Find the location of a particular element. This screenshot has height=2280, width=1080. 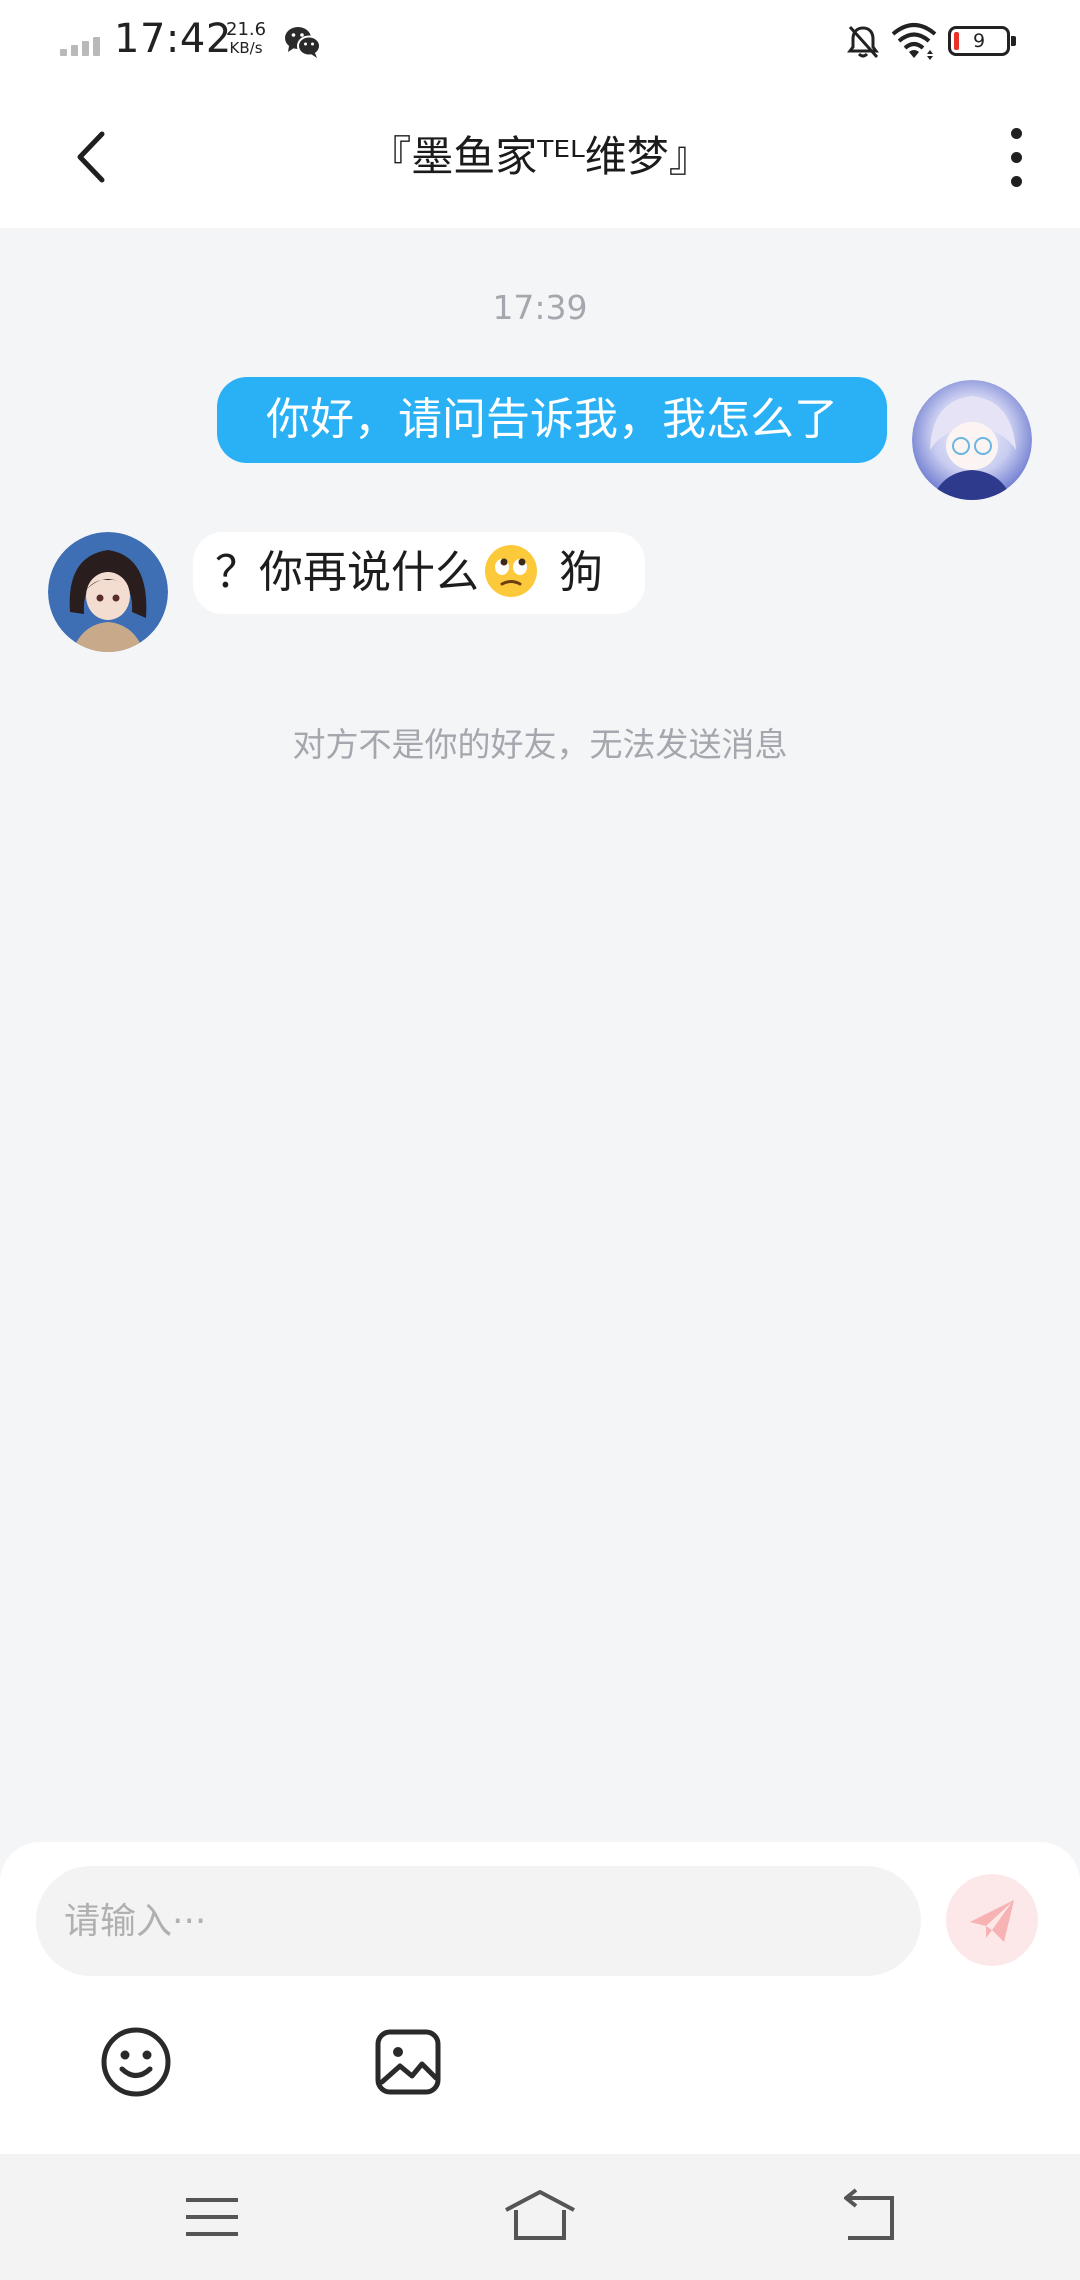

recent-apps-icon is located at coordinates (212, 2217).